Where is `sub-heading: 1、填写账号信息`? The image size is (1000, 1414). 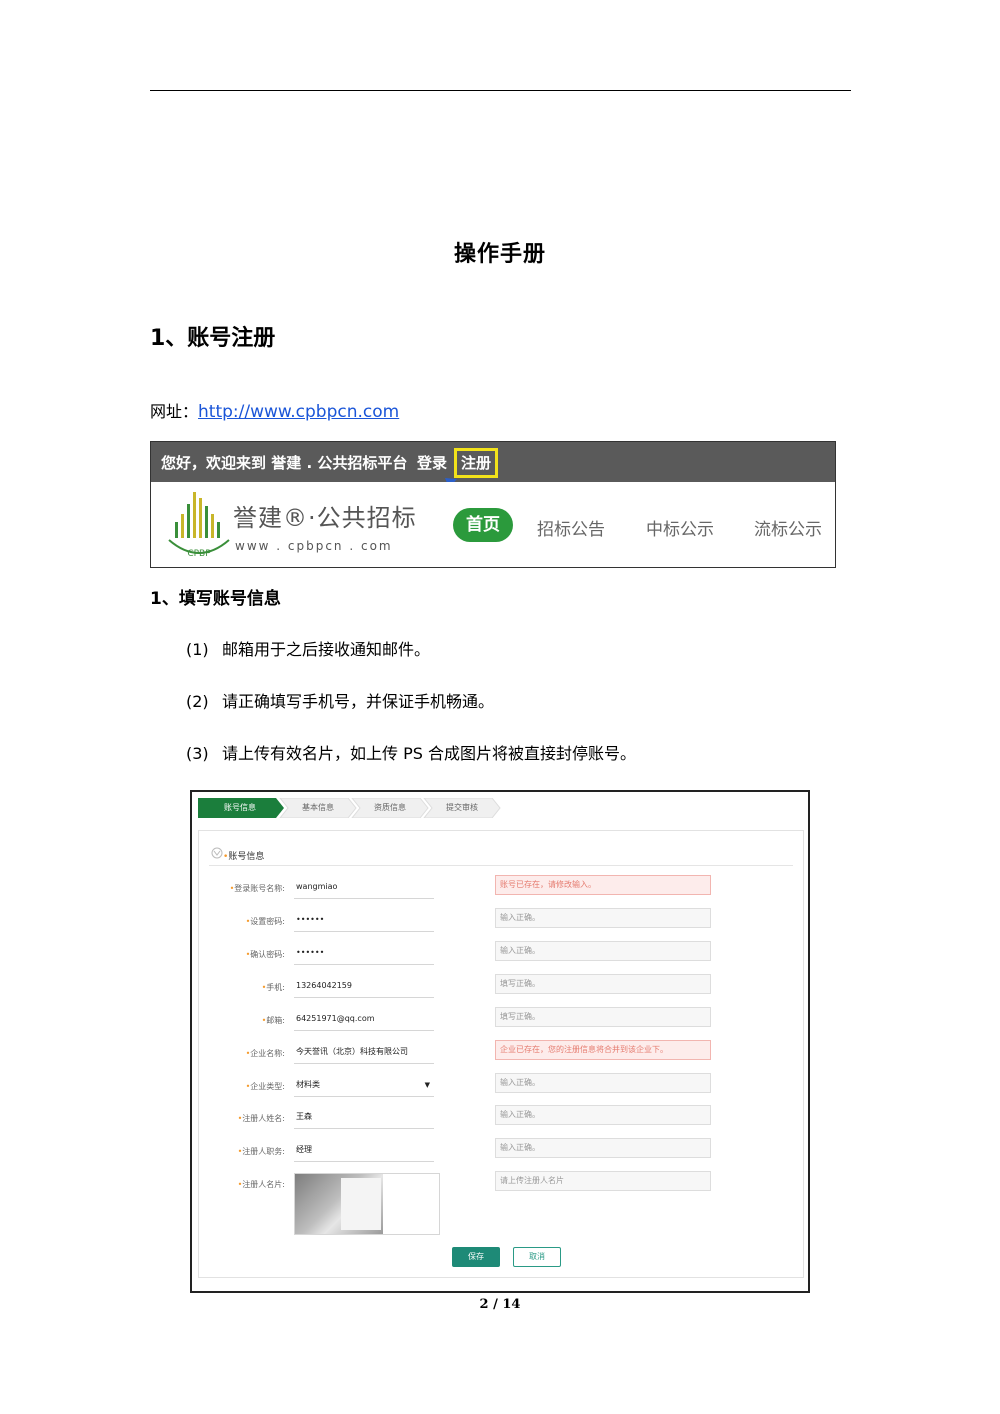
sub-heading: 1、填写账号信息 is located at coordinates (215, 599).